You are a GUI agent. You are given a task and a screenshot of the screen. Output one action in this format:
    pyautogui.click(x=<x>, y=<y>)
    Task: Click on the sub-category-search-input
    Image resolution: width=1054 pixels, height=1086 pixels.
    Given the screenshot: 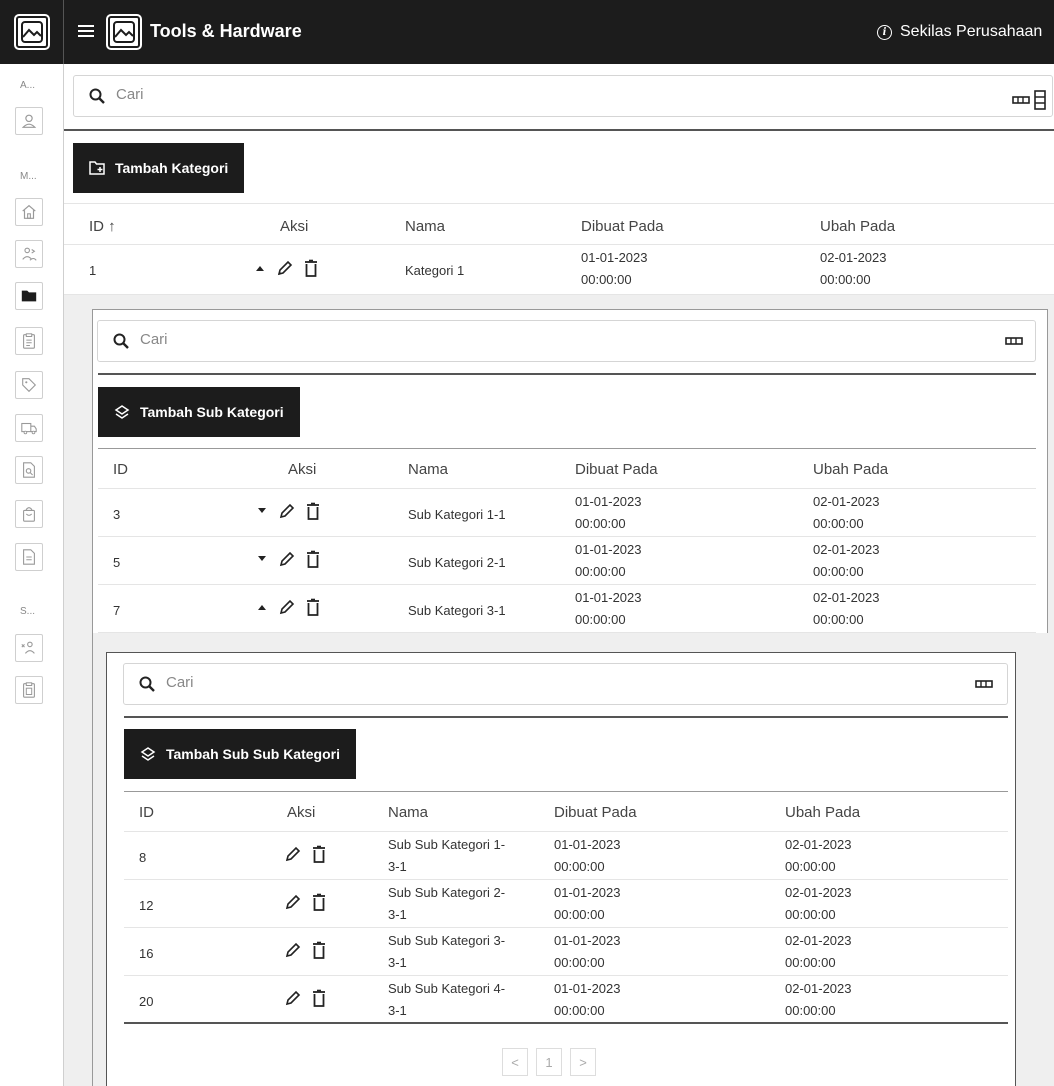 What is the action you would take?
    pyautogui.click(x=421, y=339)
    